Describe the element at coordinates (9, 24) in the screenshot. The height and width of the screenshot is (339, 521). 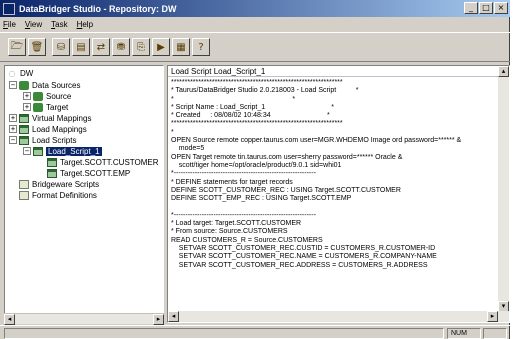
I see `menu-file: File` at that location.